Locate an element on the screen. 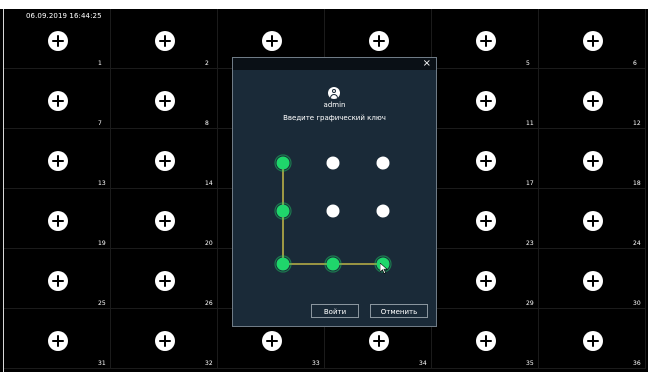 This screenshot has width=648, height=372. camera-cell: 32 is located at coordinates (164, 339).